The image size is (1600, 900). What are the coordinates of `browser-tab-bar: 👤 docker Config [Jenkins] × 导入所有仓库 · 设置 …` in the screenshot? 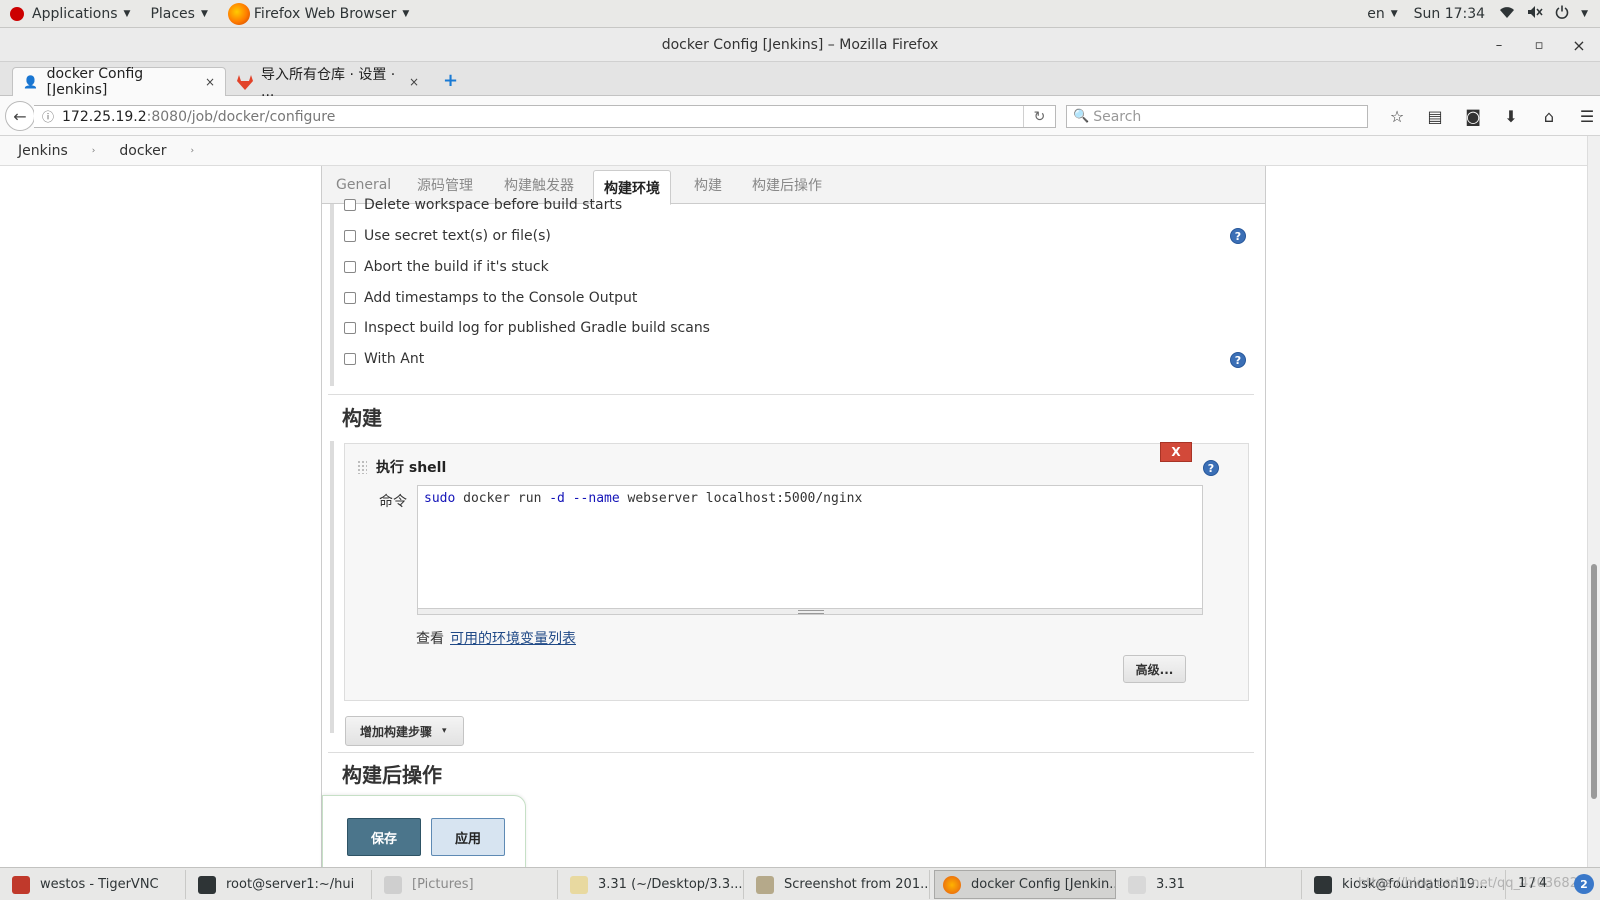 It's located at (800, 81).